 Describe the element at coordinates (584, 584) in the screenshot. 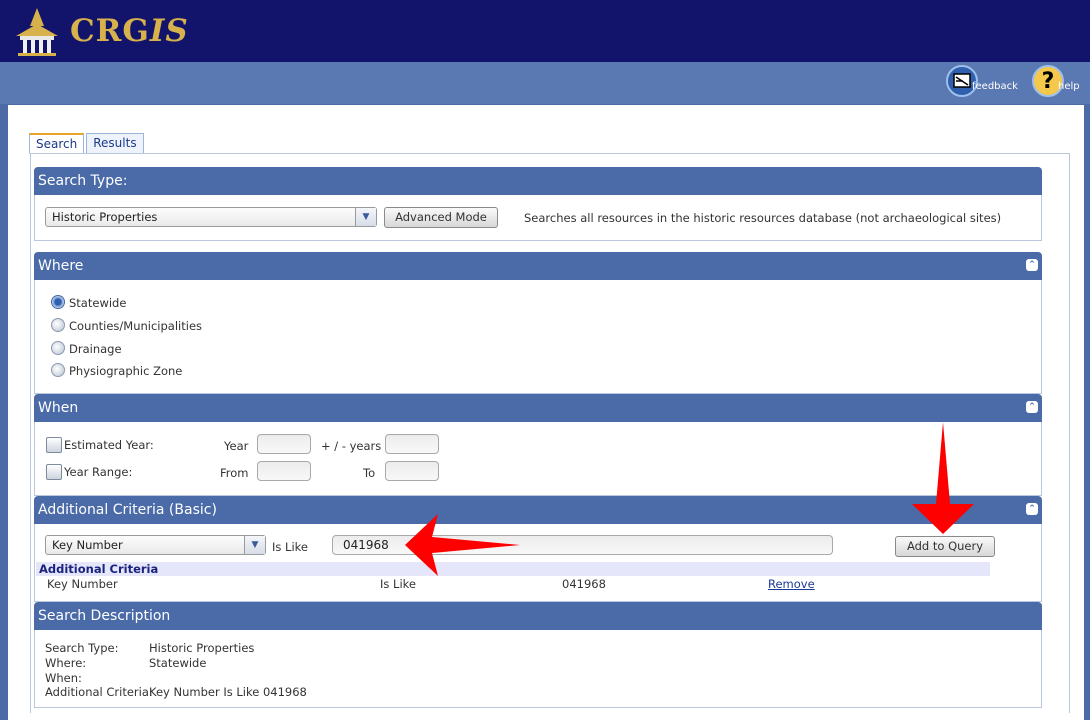

I see `criteria-row-value: 041968` at that location.